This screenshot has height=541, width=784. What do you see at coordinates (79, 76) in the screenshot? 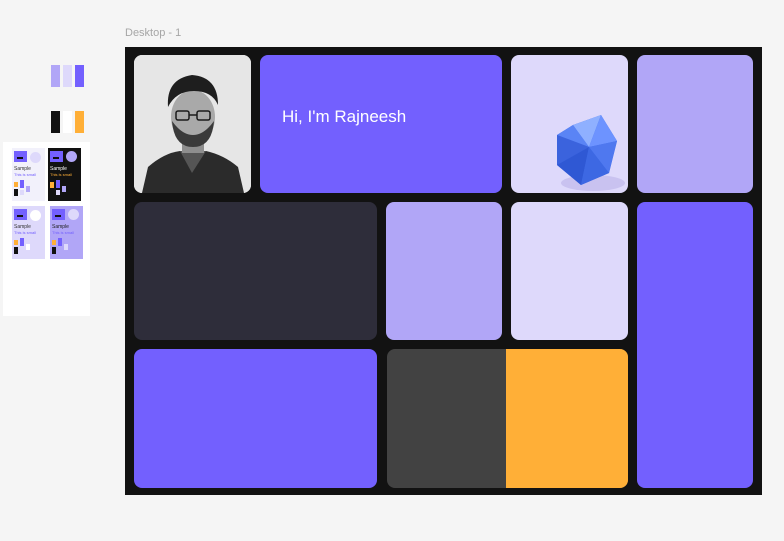
I see `color-swatch-primary` at bounding box center [79, 76].